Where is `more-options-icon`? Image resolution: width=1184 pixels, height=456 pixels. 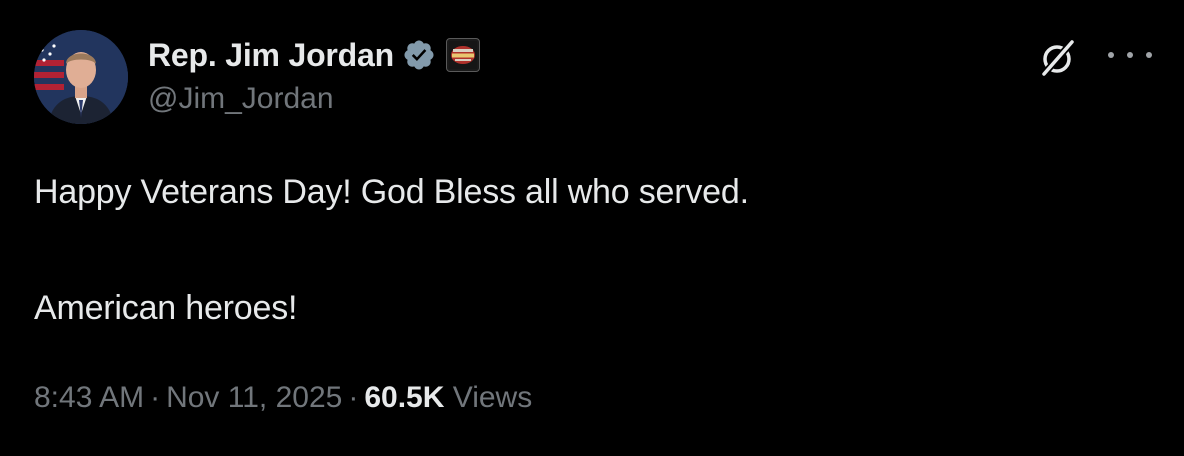
more-options-icon is located at coordinates (1130, 55).